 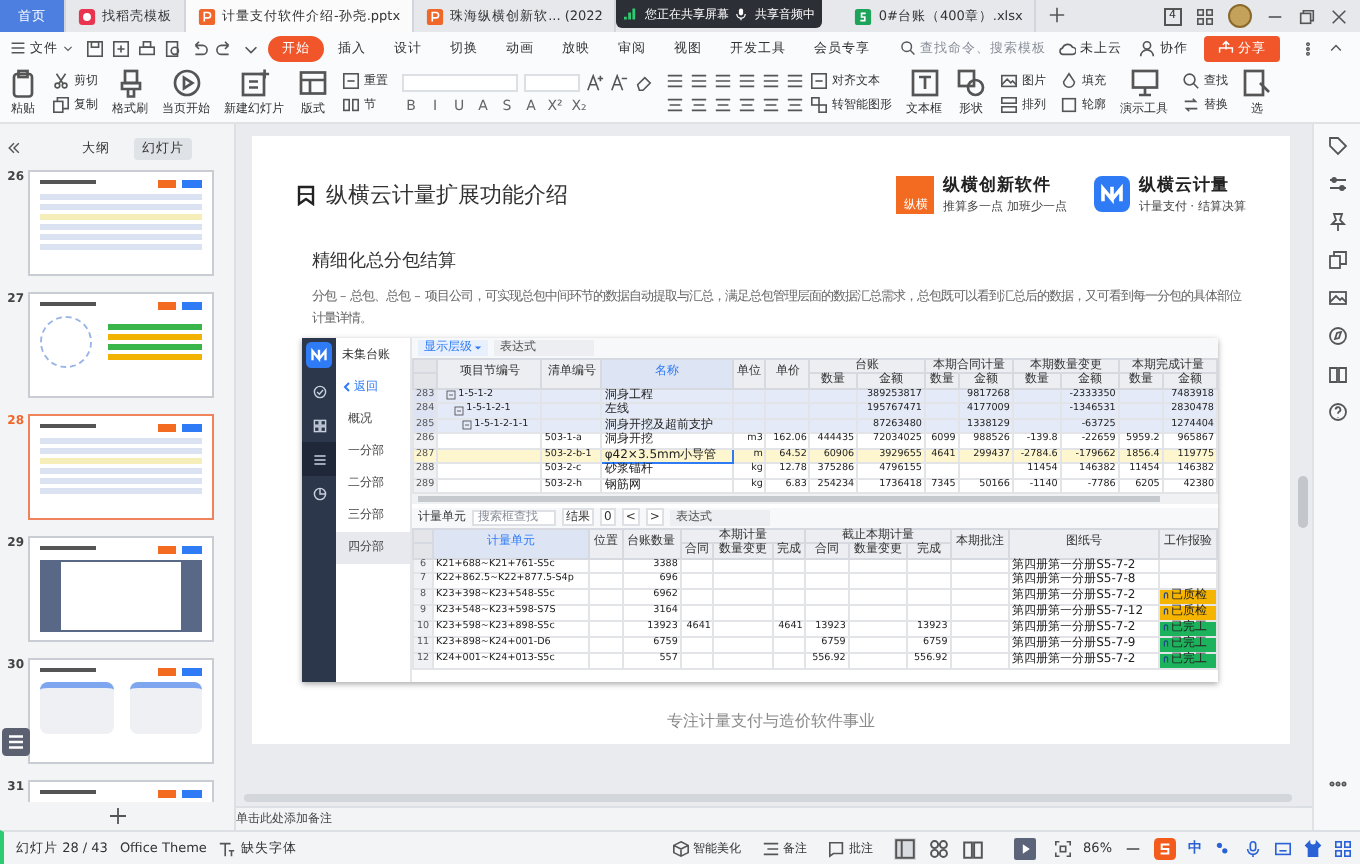 I want to click on preview-icon, so click(x=173, y=48).